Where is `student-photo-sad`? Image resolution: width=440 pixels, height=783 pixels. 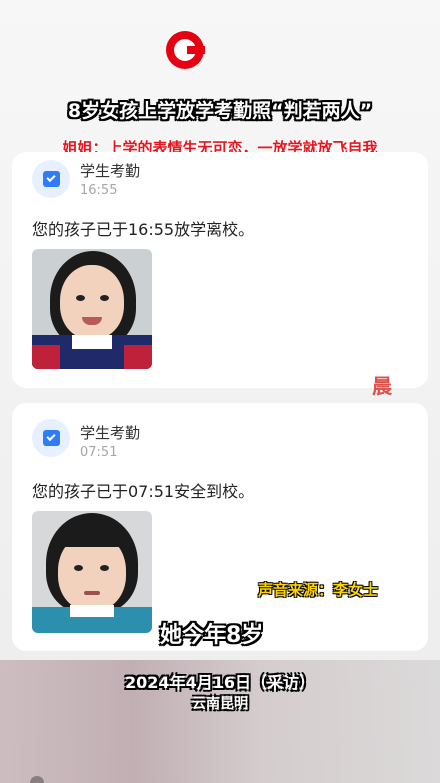
student-photo-sad is located at coordinates (92, 572).